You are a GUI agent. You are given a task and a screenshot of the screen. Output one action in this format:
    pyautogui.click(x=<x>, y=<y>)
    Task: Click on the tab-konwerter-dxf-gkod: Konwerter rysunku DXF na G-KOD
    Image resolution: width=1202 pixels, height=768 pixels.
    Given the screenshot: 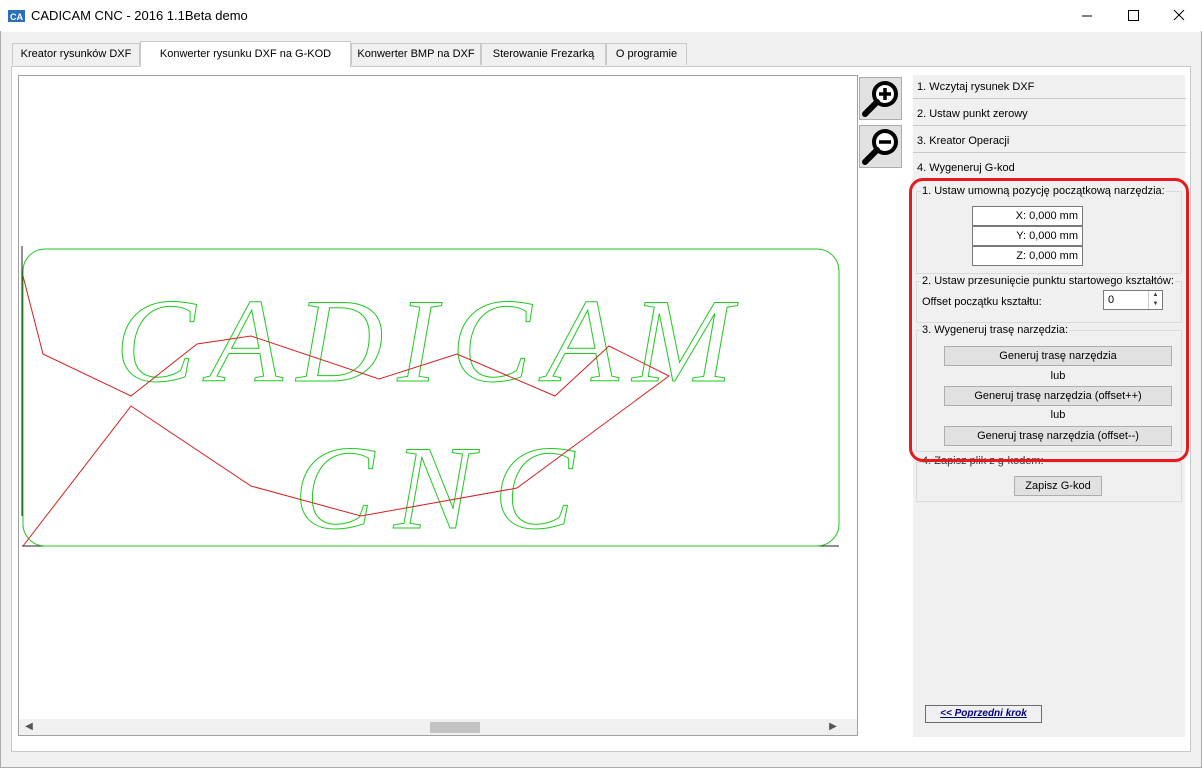 What is the action you would take?
    pyautogui.click(x=245, y=54)
    